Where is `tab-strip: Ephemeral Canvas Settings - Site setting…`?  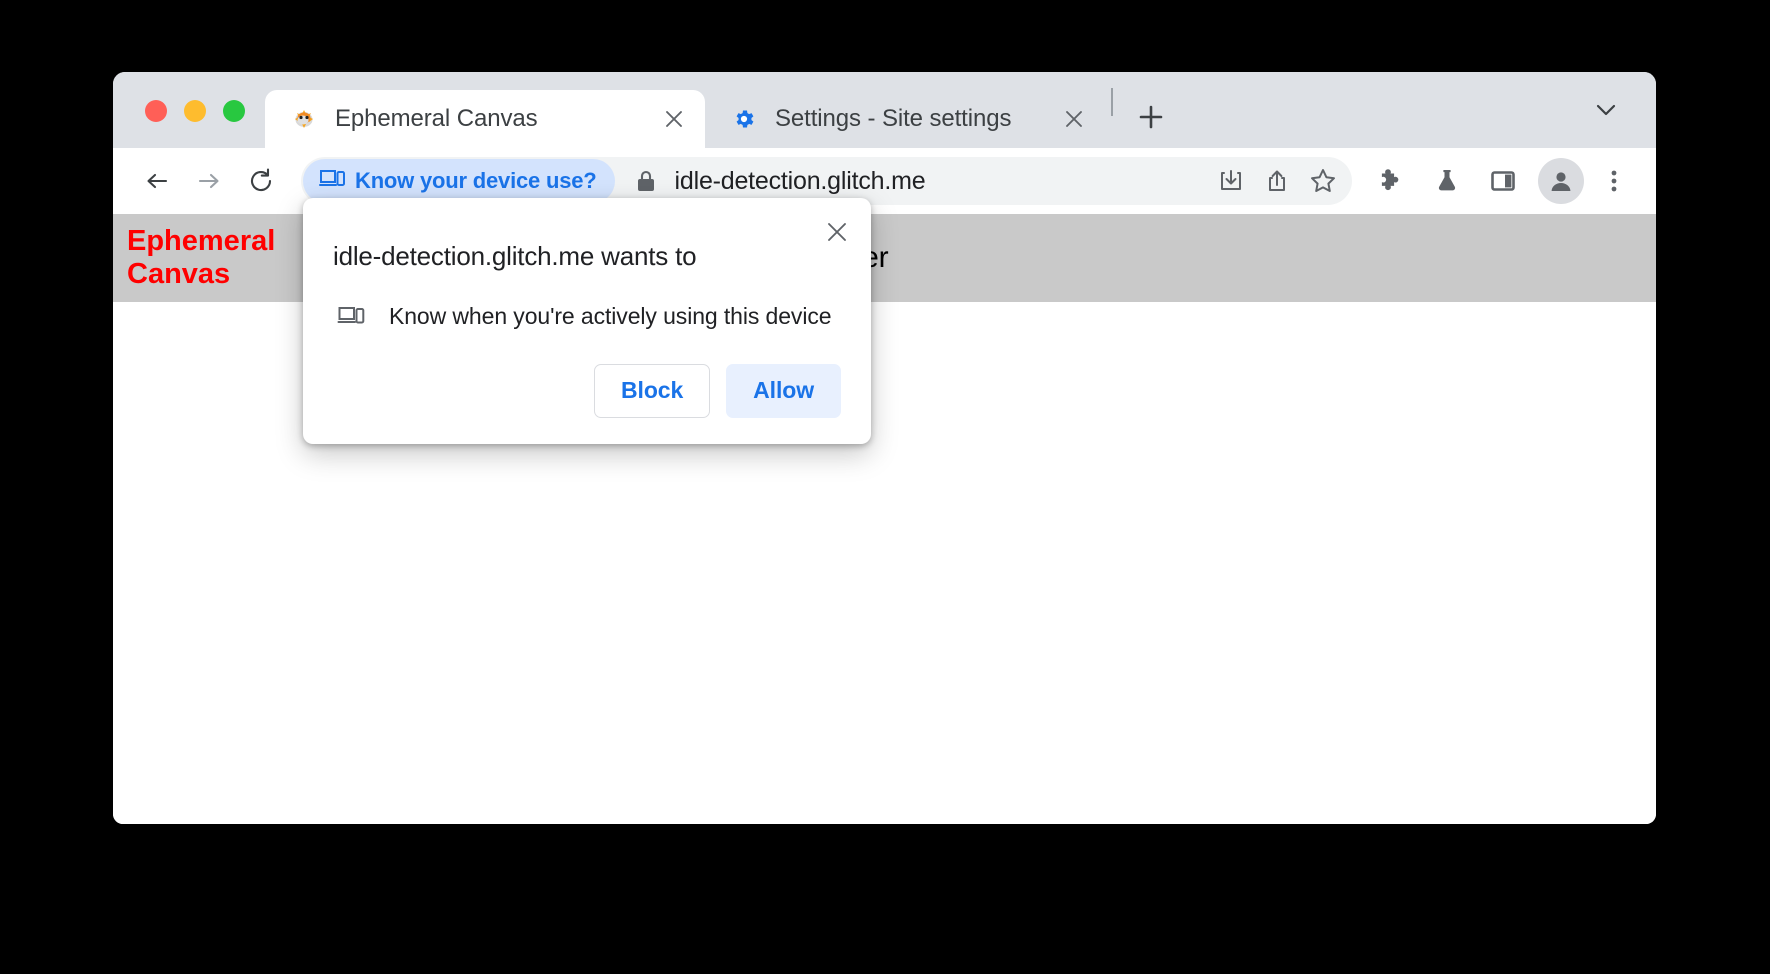
tab-strip: Ephemeral Canvas Settings - Site setting… is located at coordinates (884, 110).